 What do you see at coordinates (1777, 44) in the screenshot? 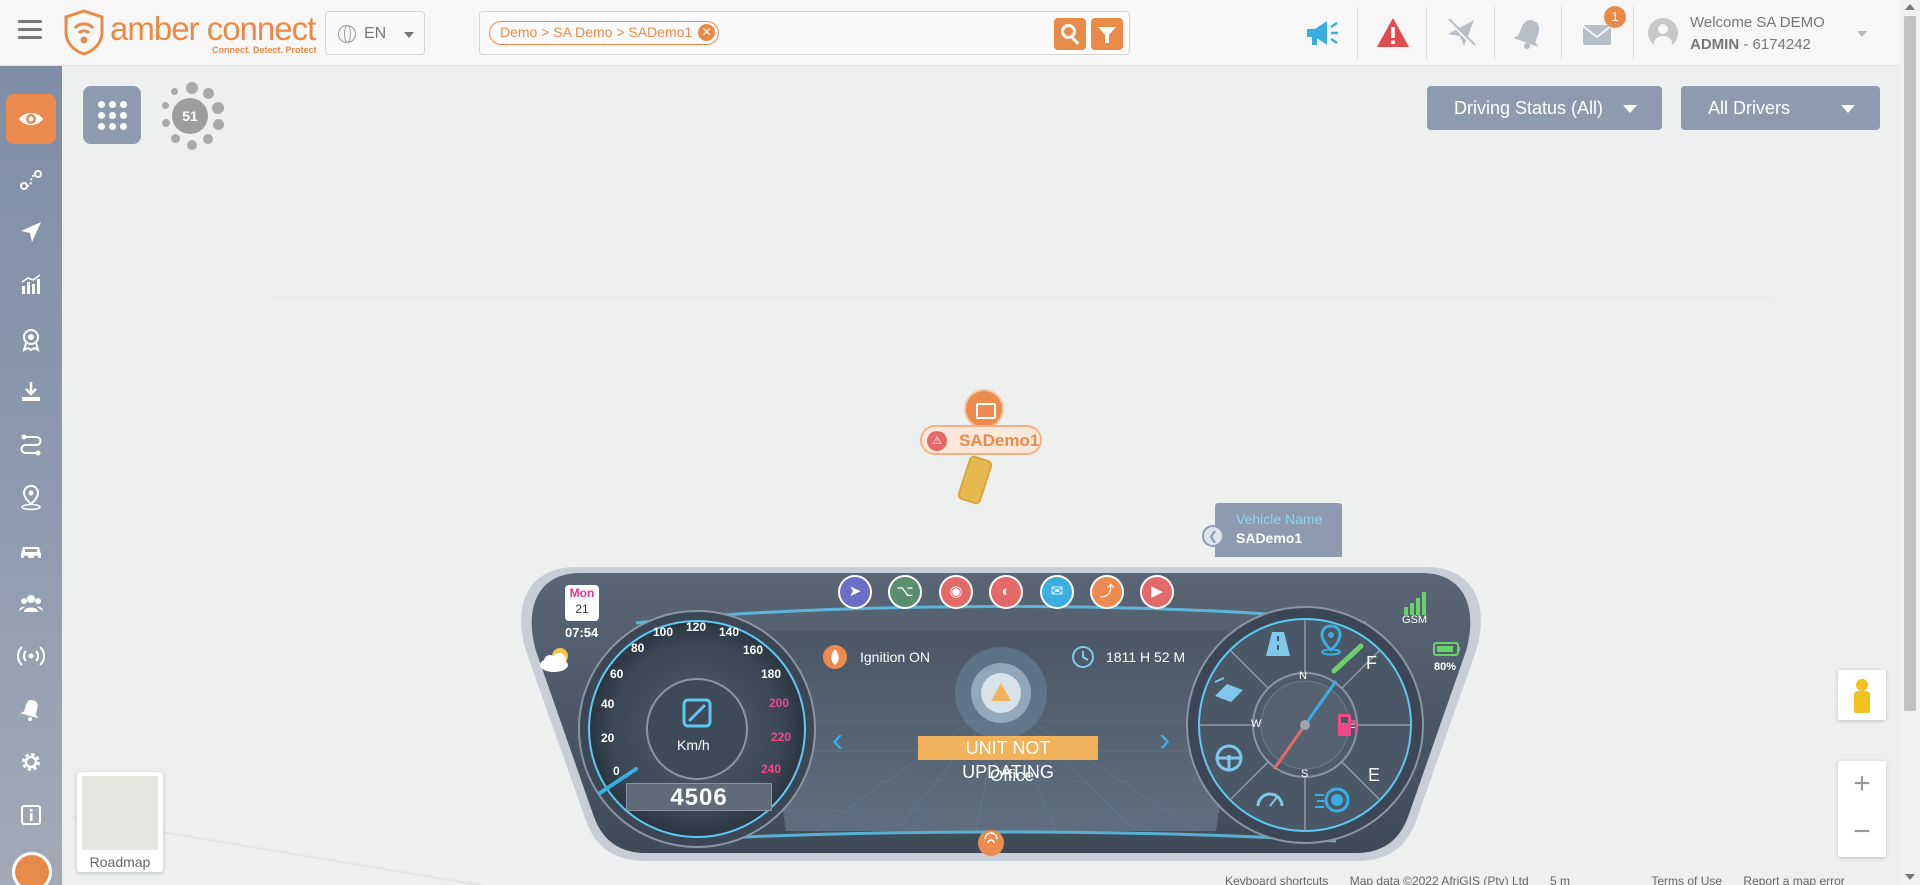
I see `admin-id: - 6174242` at bounding box center [1777, 44].